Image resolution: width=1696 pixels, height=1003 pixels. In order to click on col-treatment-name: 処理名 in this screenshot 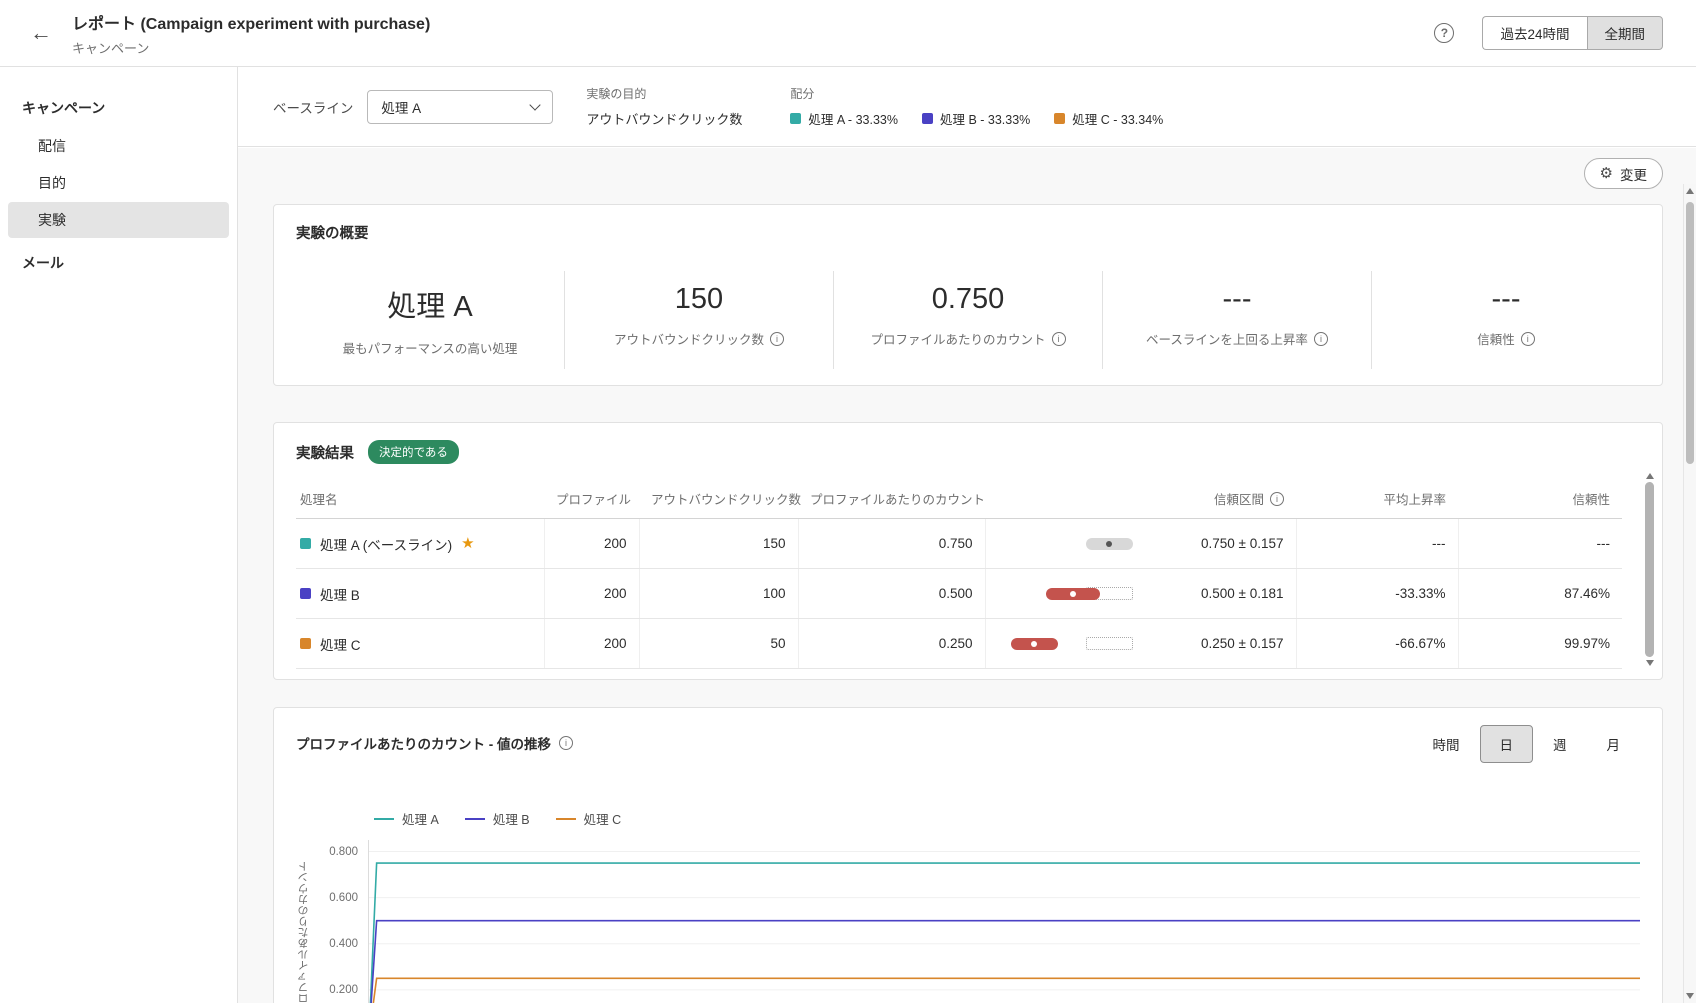, I will do `click(420, 499)`.